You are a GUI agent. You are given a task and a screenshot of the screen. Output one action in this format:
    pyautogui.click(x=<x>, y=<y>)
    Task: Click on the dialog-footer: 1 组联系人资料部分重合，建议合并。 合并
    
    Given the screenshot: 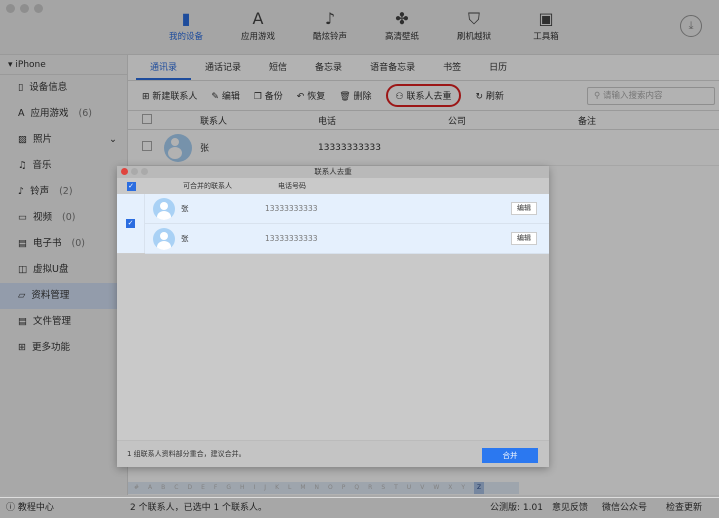 What is the action you would take?
    pyautogui.click(x=333, y=453)
    